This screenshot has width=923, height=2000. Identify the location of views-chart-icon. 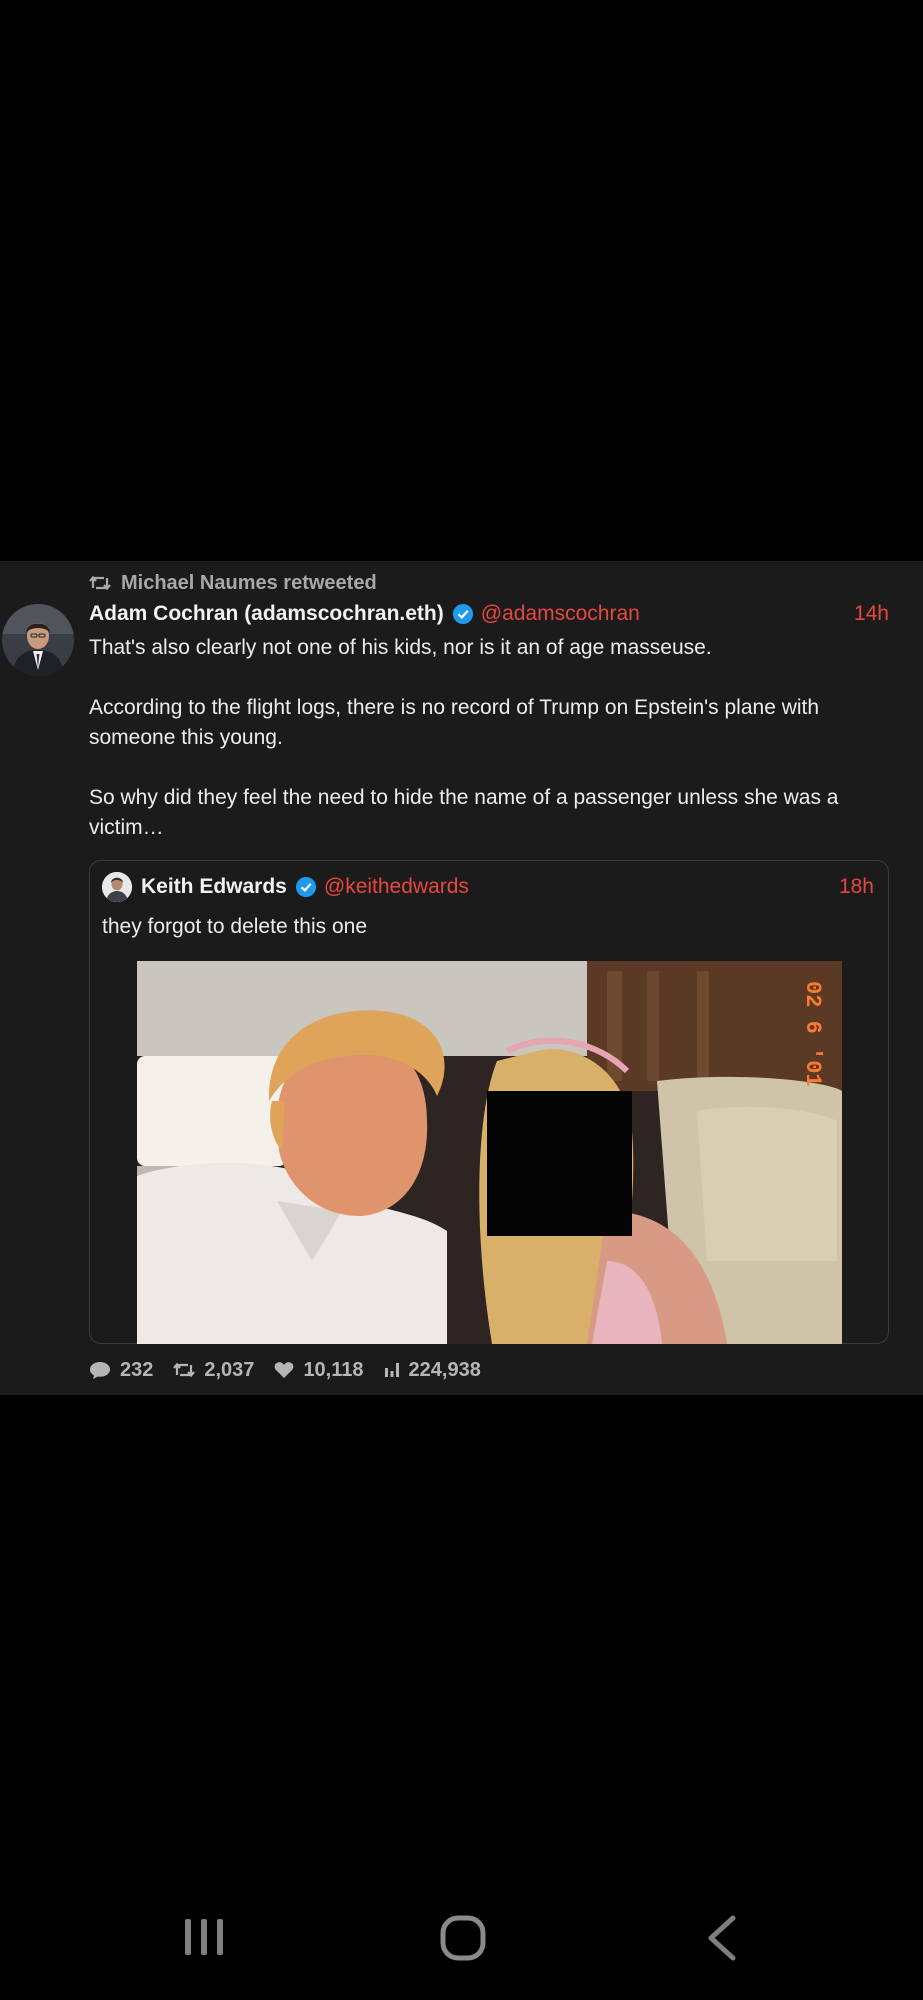
(391, 1370).